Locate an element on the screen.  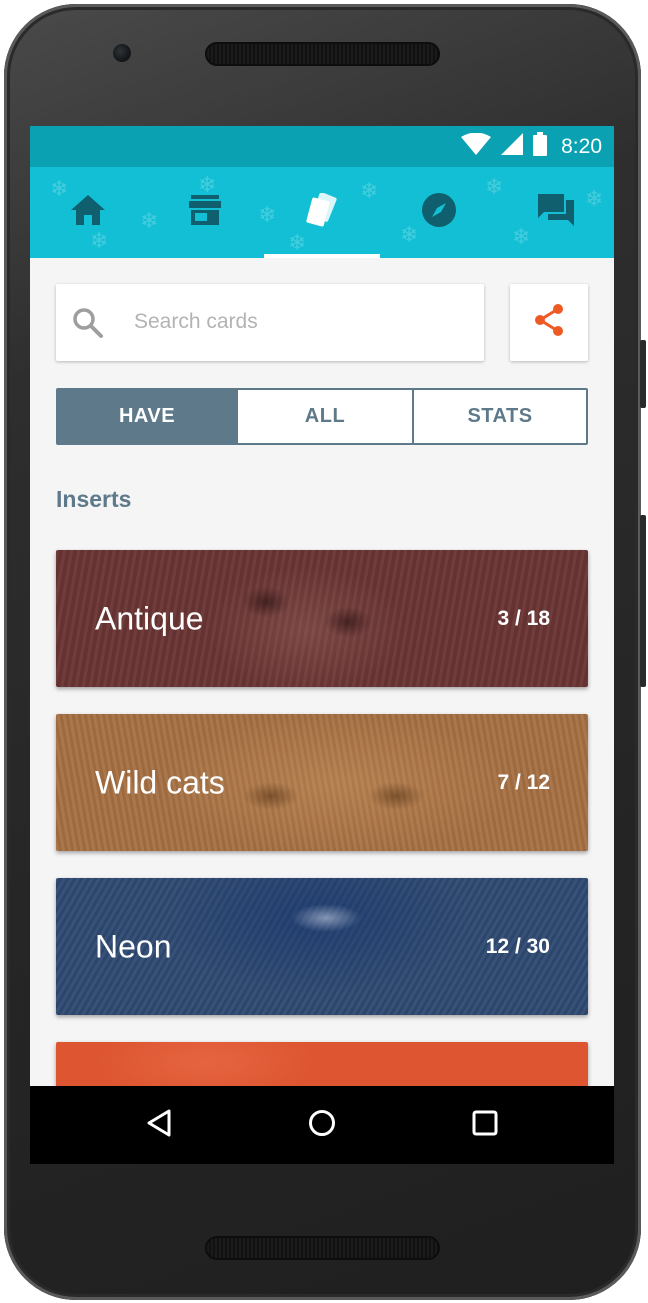
segment-have: HAVE is located at coordinates (147, 416).